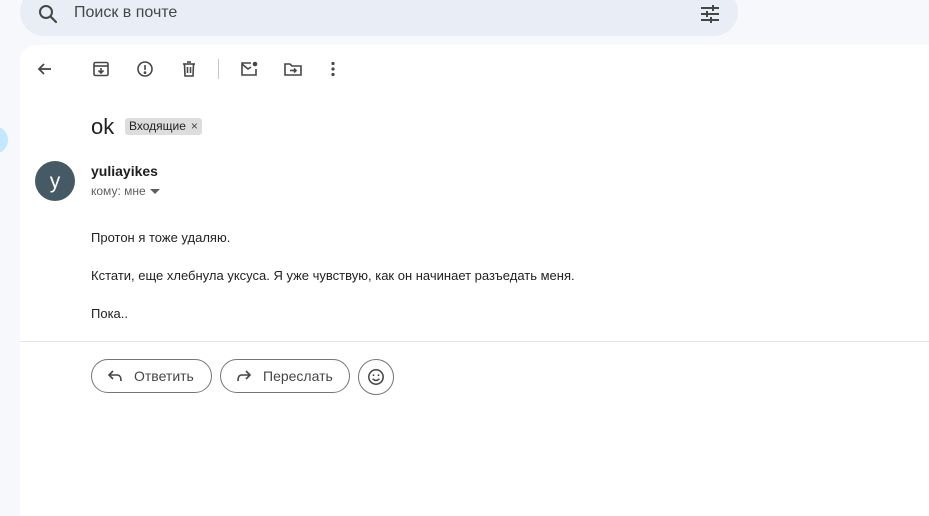 The height and width of the screenshot is (516, 929). I want to click on back-arrow-icon, so click(45, 69).